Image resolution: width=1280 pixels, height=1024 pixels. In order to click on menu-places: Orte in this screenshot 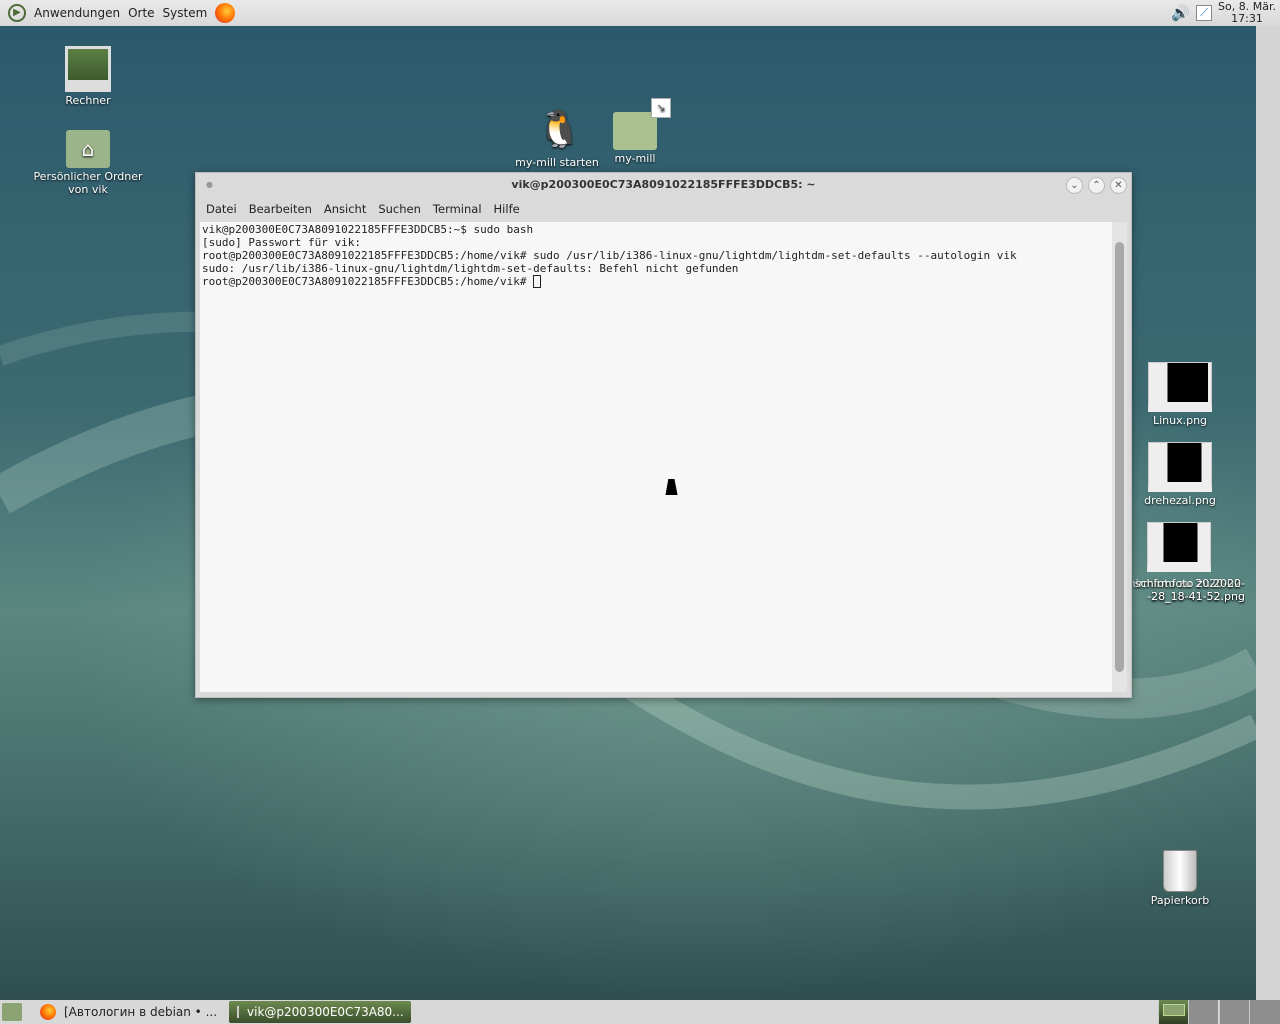, I will do `click(141, 13)`.